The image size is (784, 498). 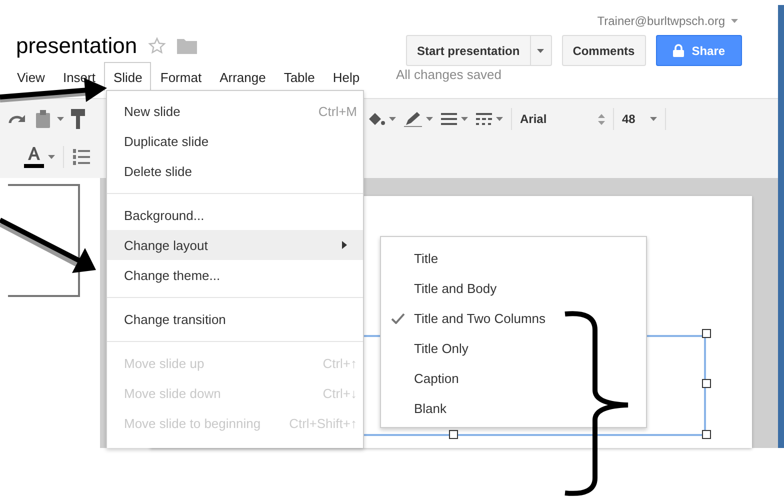 I want to click on stepper-icon, so click(x=601, y=119).